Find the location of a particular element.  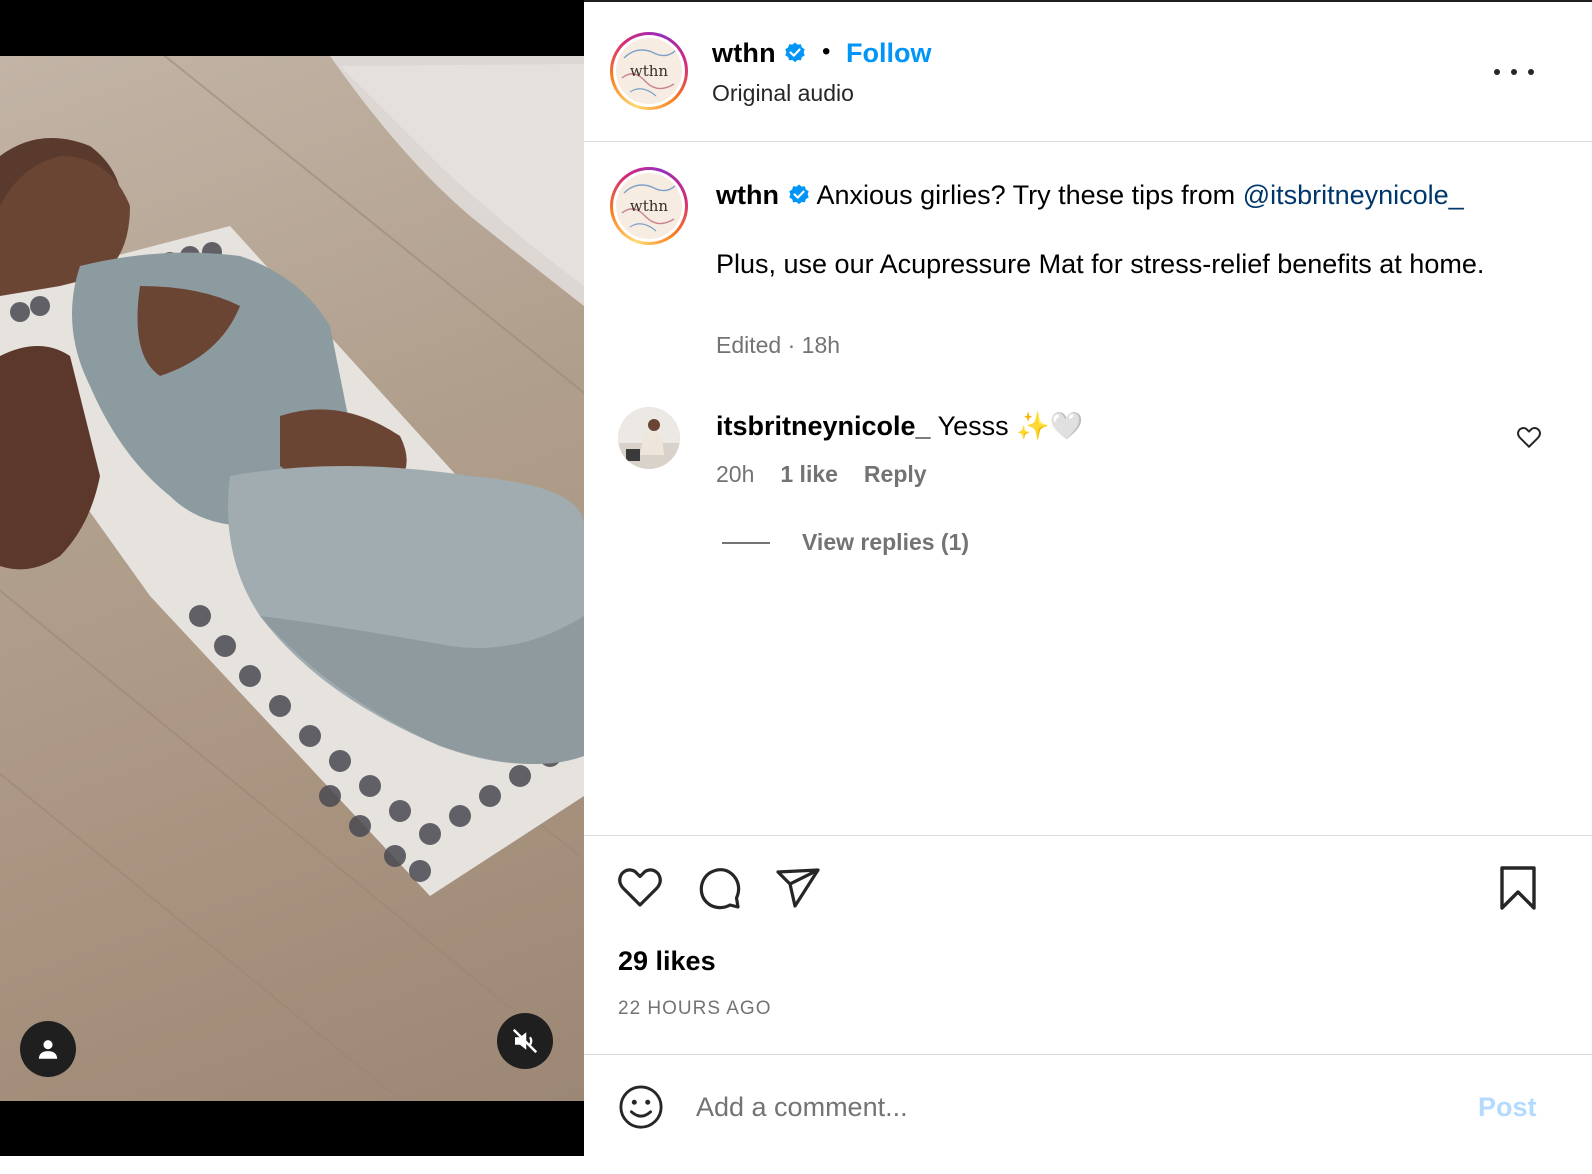

add-comment-bar: Post is located at coordinates (1088, 1107).